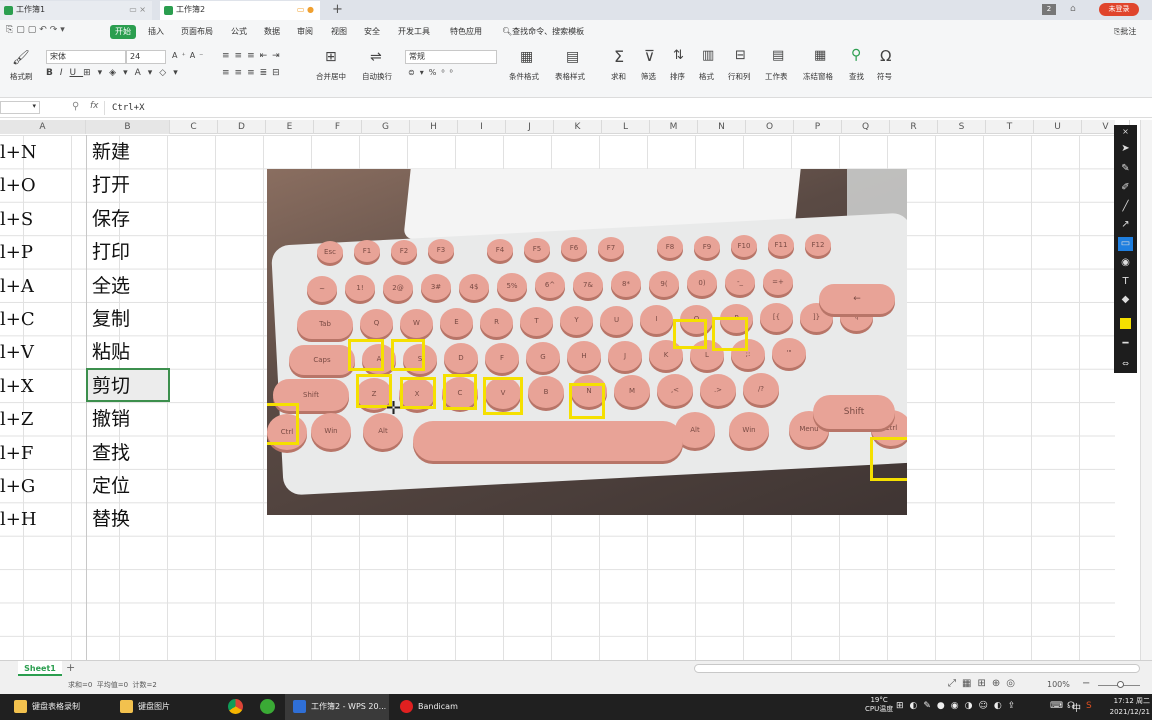 The width and height of the screenshot is (1152, 720). What do you see at coordinates (1125, 300) in the screenshot?
I see `eraser-icon: ◆` at bounding box center [1125, 300].